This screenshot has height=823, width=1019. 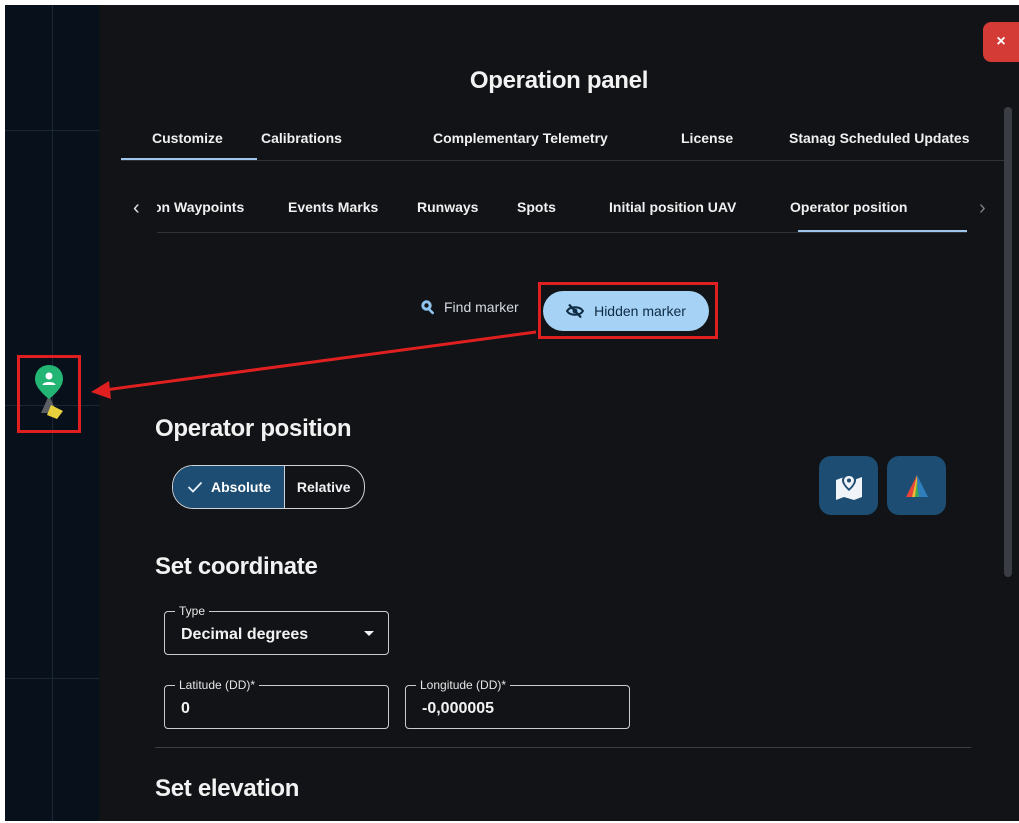 I want to click on annotation-arrow, so click(x=314, y=364).